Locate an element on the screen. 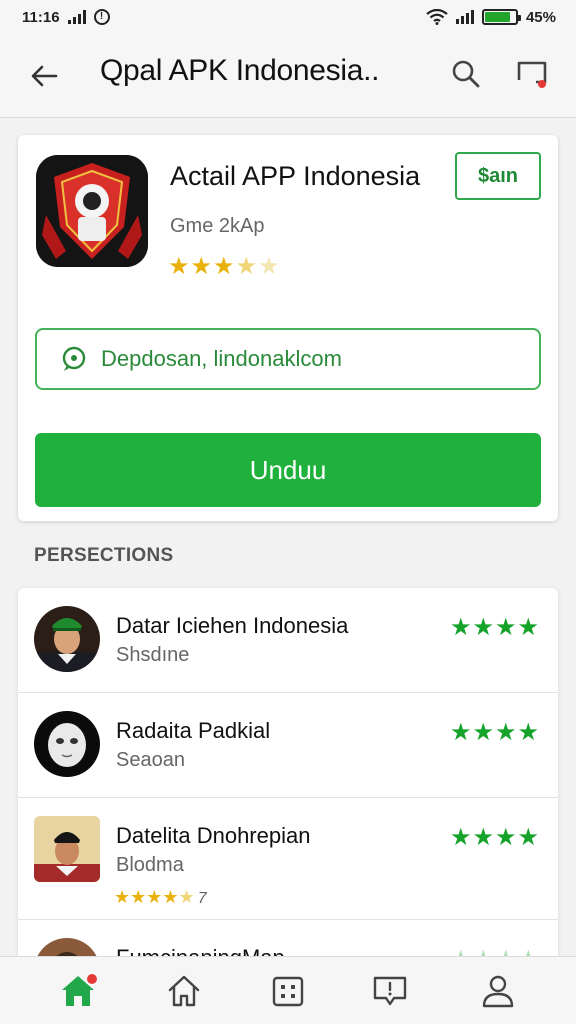 The height and width of the screenshot is (1024, 576). profile-icon is located at coordinates (498, 991).